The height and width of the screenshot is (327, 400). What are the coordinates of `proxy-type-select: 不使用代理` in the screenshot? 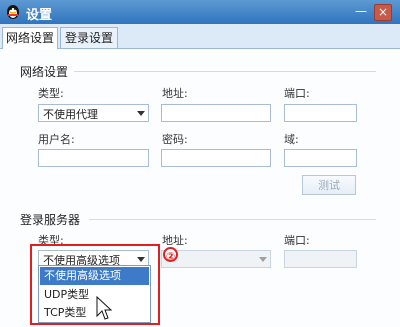 It's located at (93, 113).